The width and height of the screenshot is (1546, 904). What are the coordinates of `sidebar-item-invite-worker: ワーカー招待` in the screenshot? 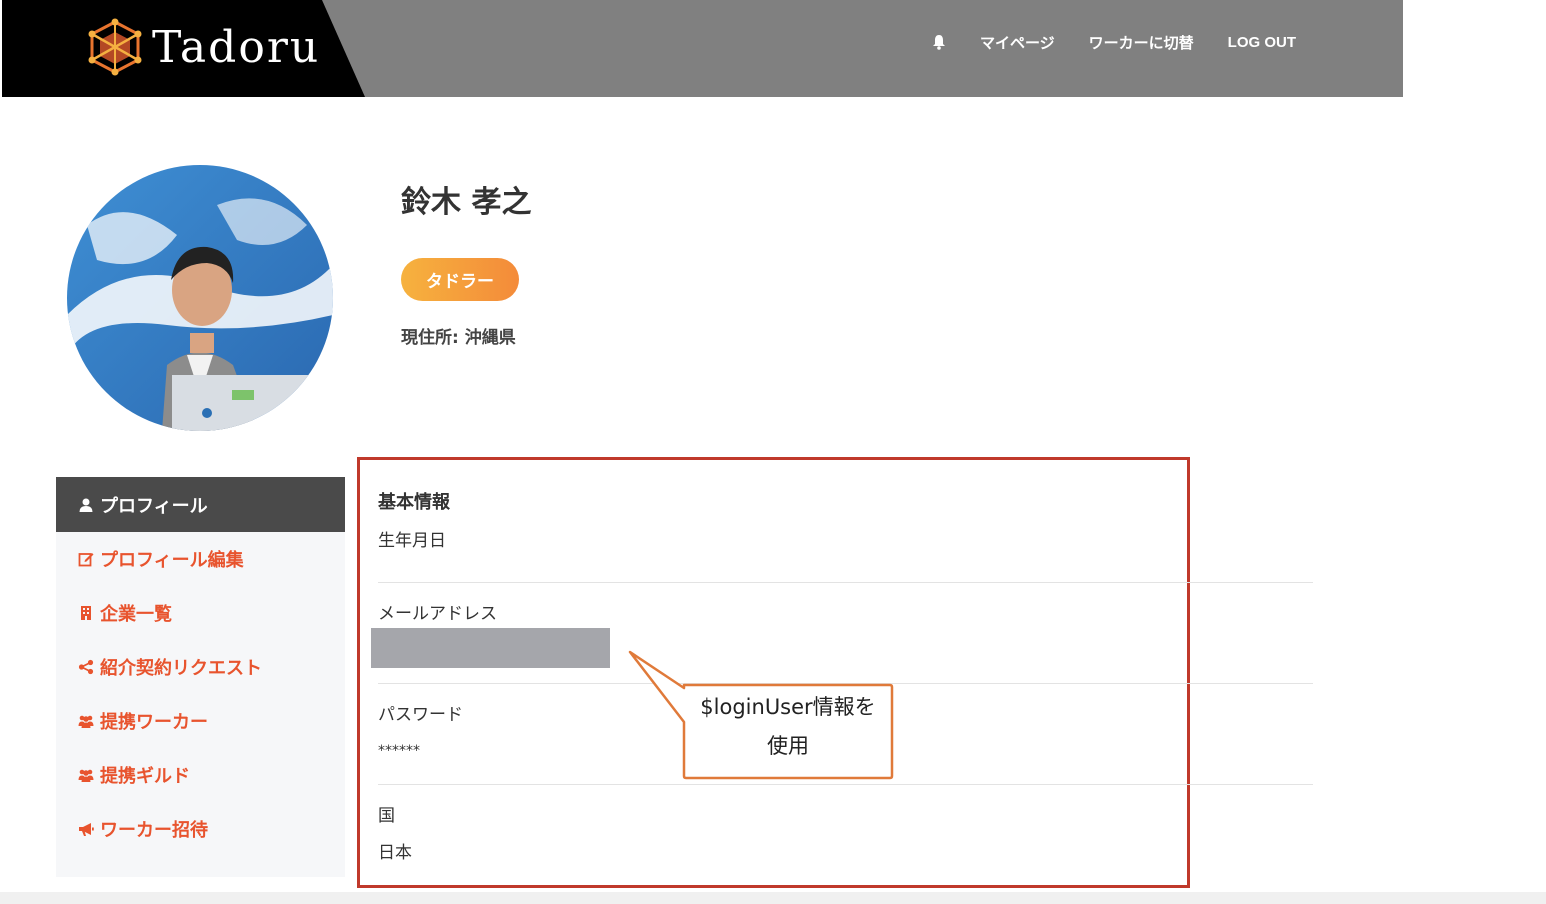 It's located at (200, 829).